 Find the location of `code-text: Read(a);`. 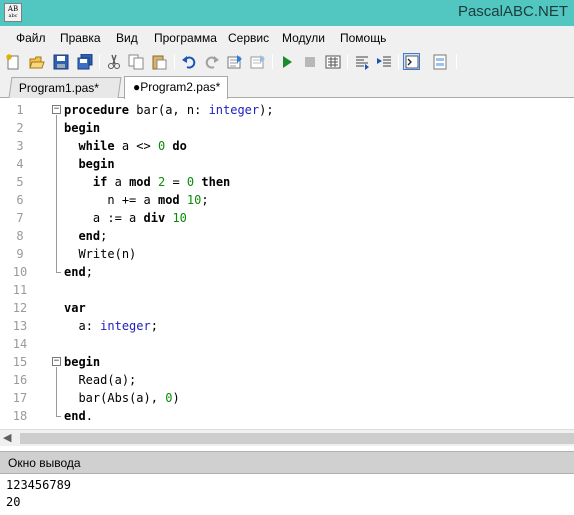

code-text: Read(a); is located at coordinates (107, 380).